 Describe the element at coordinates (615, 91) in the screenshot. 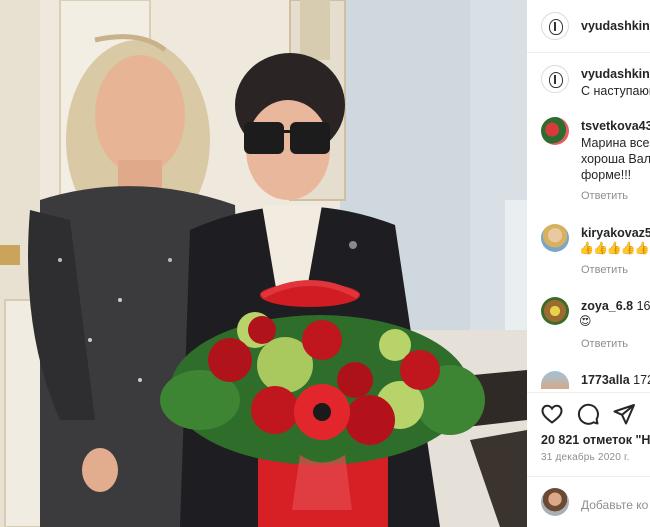

I see `caption-text: С наступающ` at that location.